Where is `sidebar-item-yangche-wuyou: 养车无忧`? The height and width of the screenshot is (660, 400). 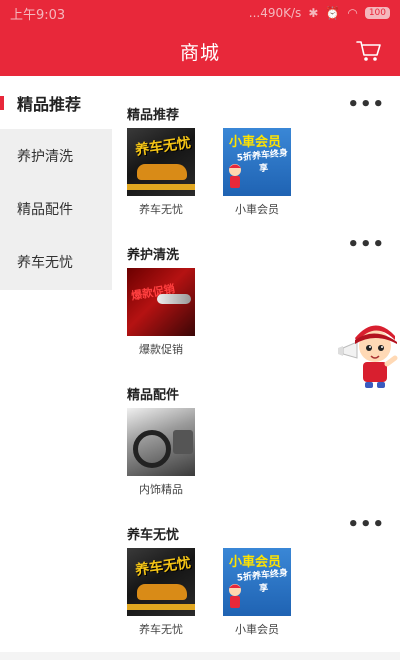 sidebar-item-yangche-wuyou: 养车无忧 is located at coordinates (56, 261).